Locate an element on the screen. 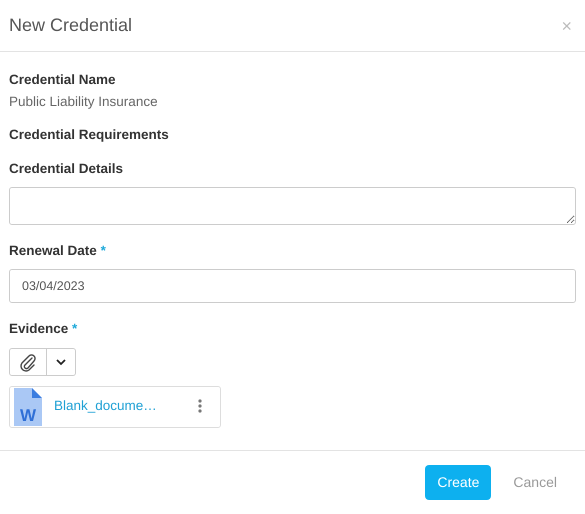 This screenshot has height=514, width=585. date-field: 03/04/2023 is located at coordinates (292, 286).